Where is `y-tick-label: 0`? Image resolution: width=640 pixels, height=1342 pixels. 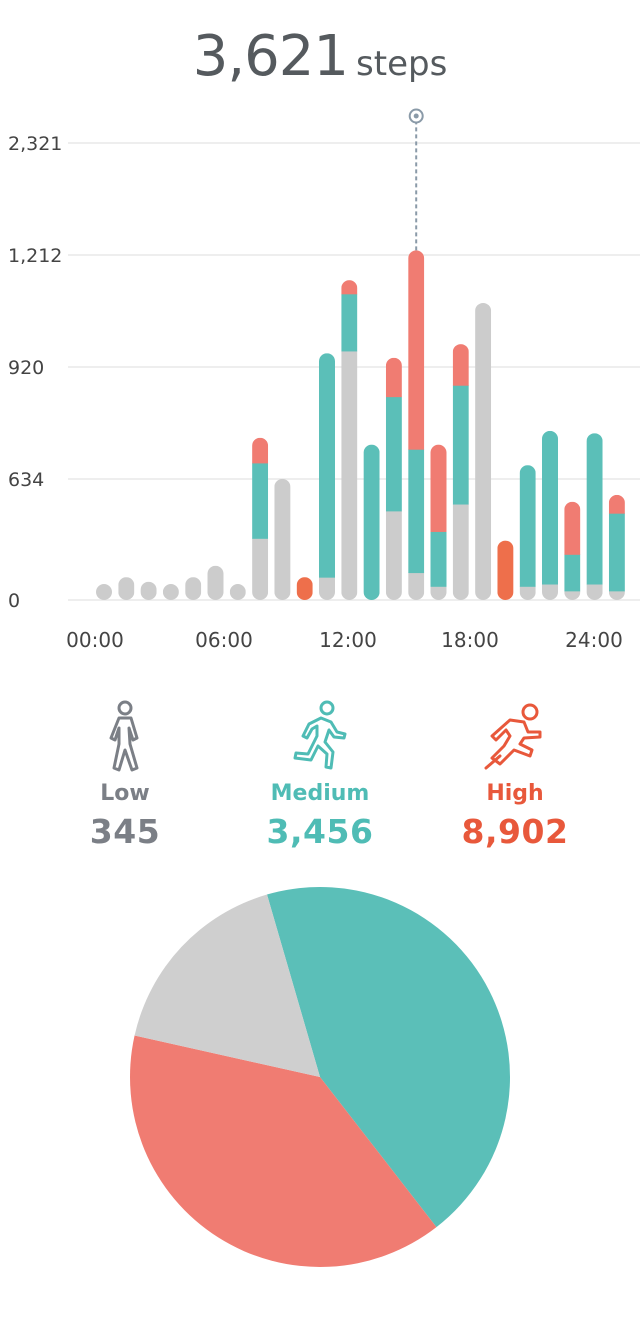
y-tick-label: 0 is located at coordinates (14, 601).